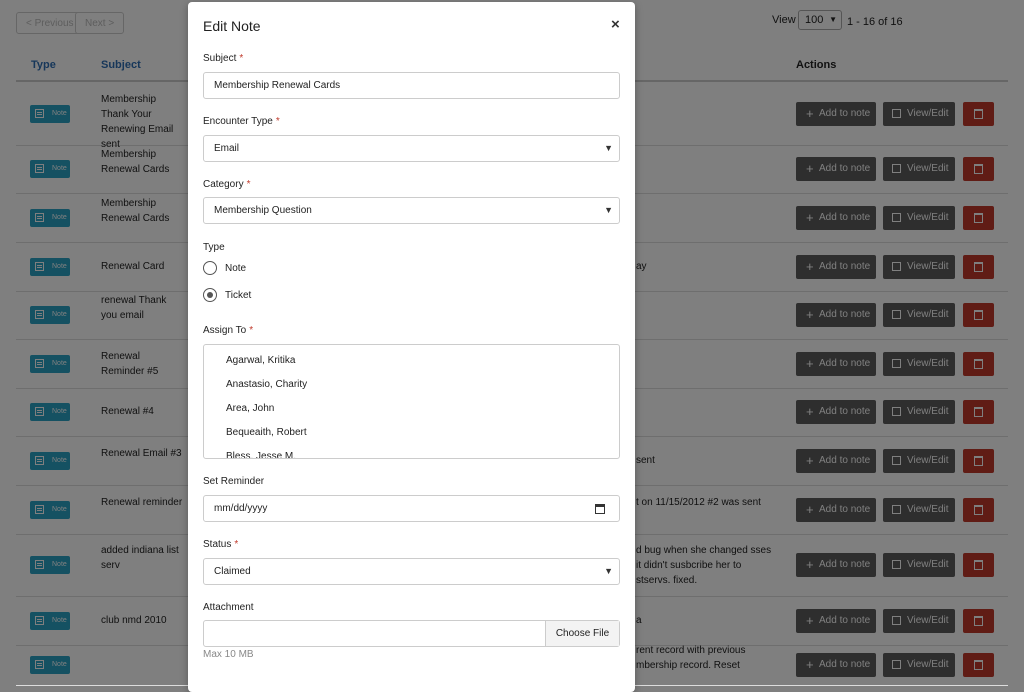 This screenshot has height=692, width=1024. What do you see at coordinates (228, 607) in the screenshot?
I see `attachment-label: Attachment` at bounding box center [228, 607].